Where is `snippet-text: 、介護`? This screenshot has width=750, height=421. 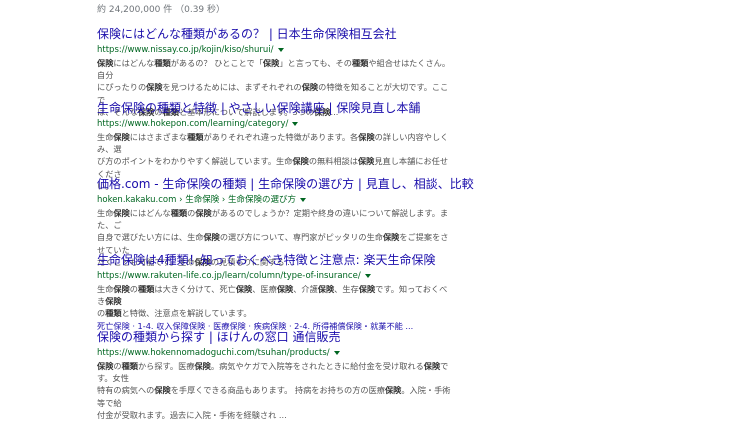 snippet-text: 、介護 is located at coordinates (305, 289).